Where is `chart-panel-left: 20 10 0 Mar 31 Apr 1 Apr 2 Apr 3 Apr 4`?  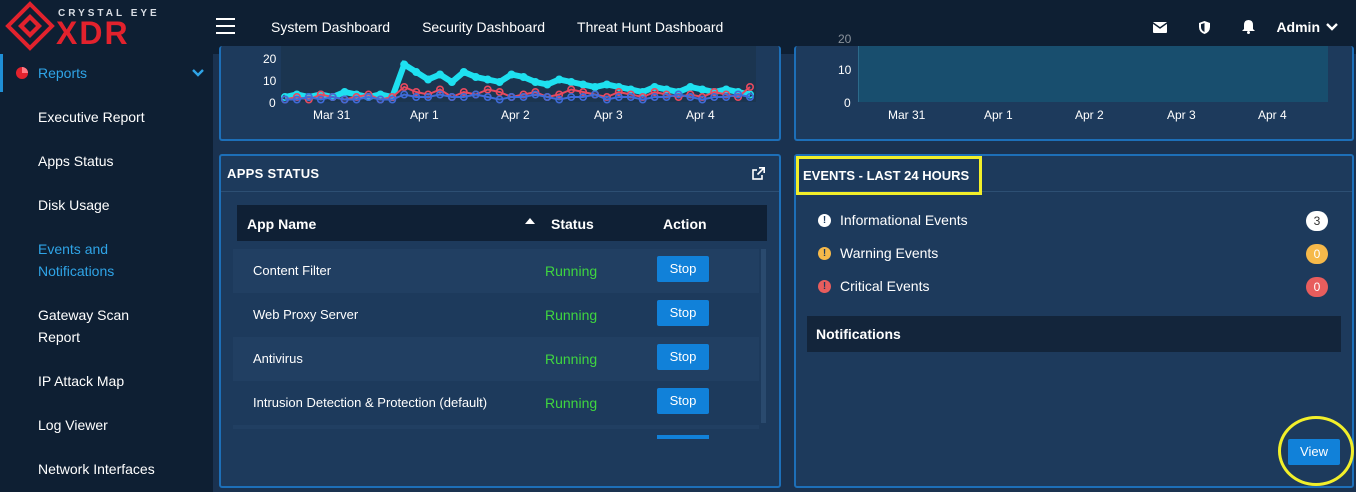
chart-panel-left: 20 10 0 Mar 31 Apr 1 Apr 2 Apr 3 Apr 4 is located at coordinates (500, 93).